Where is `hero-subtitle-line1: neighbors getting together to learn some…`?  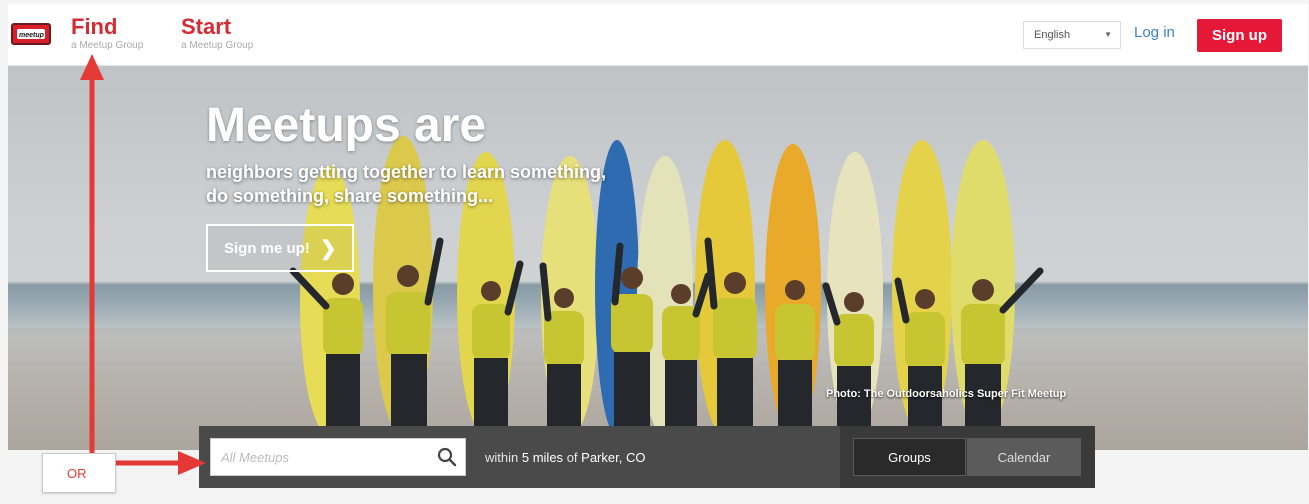 hero-subtitle-line1: neighbors getting together to learn some… is located at coordinates (406, 172).